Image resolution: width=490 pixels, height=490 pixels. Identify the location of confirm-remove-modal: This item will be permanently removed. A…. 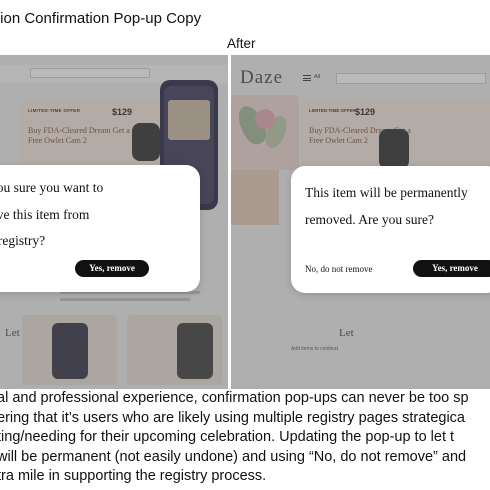
(390, 229).